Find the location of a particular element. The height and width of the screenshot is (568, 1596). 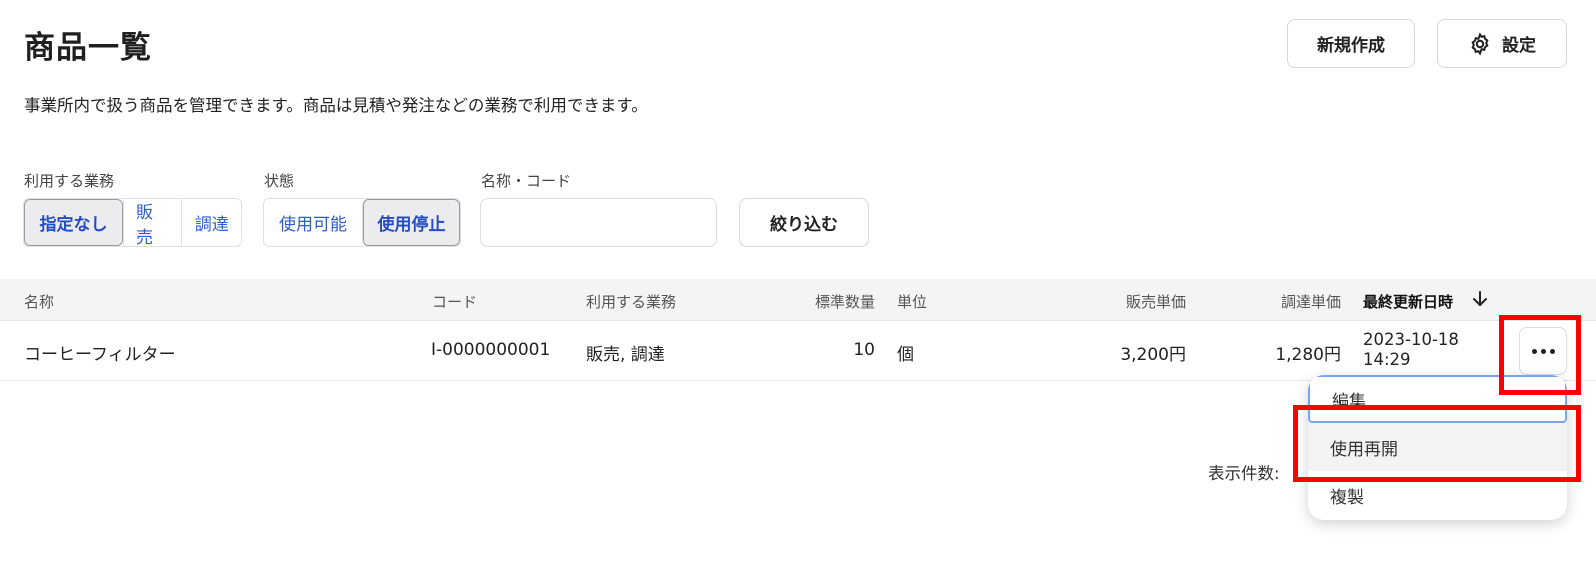

status-filter-label: 状態 is located at coordinates (279, 181).